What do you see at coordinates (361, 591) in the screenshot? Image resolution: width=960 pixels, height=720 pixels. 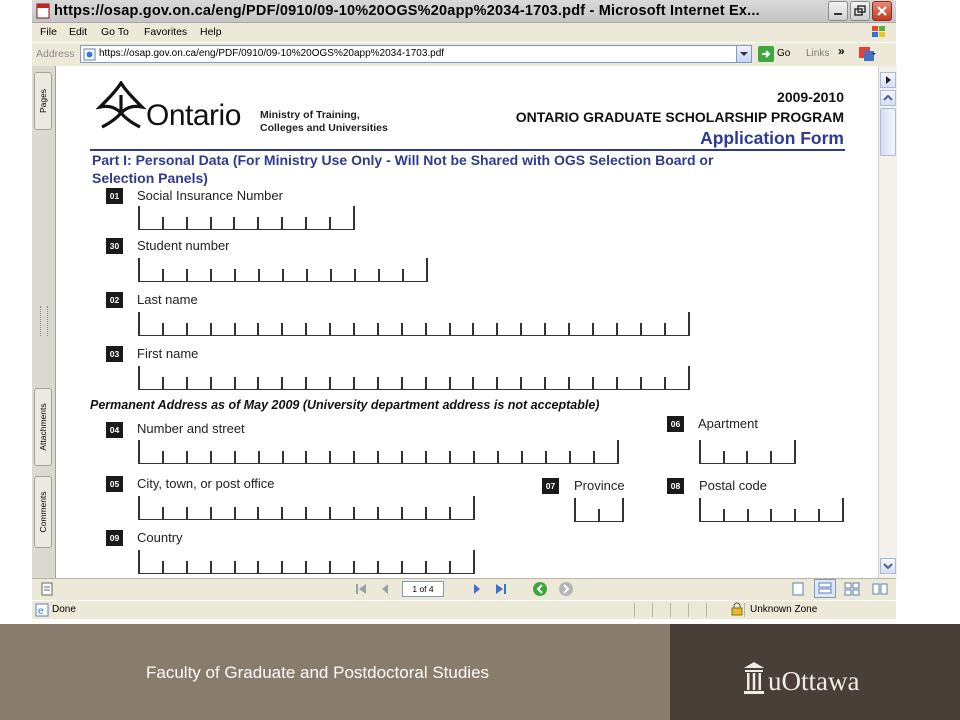 I see `first-page-icon` at bounding box center [361, 591].